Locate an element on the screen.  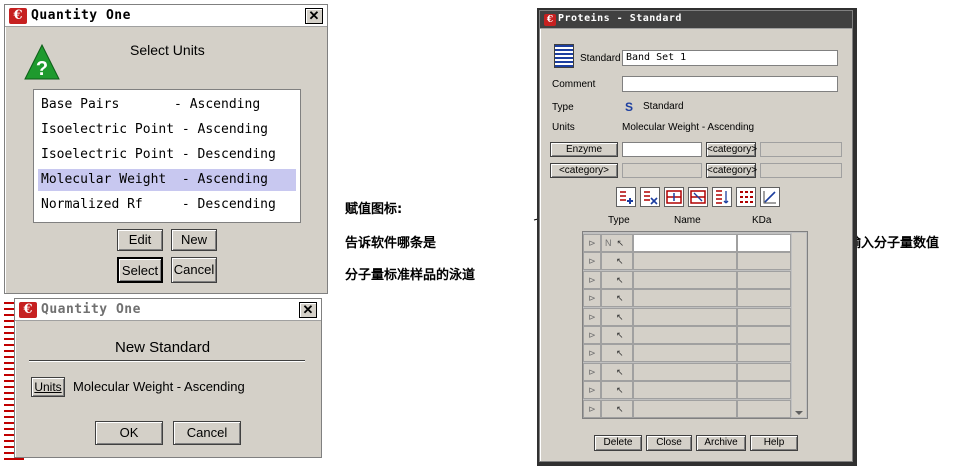
band-table: ⊳ N ↖ ⊳ ↖ ⊳ ↖ ⊳ ↖ ⊳ ↖ ⊳ ↖ ⊳ ↖ ⊳ ↖ ⊳ ↖ ⊳ ↖ is located at coordinates (695, 325).